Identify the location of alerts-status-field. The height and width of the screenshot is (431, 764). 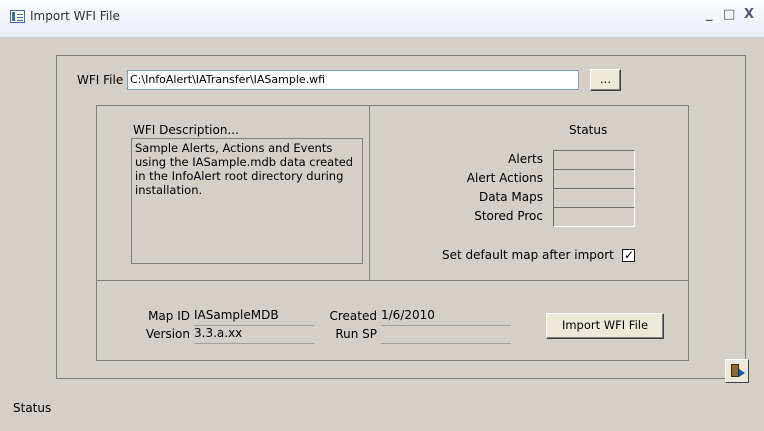
(594, 160).